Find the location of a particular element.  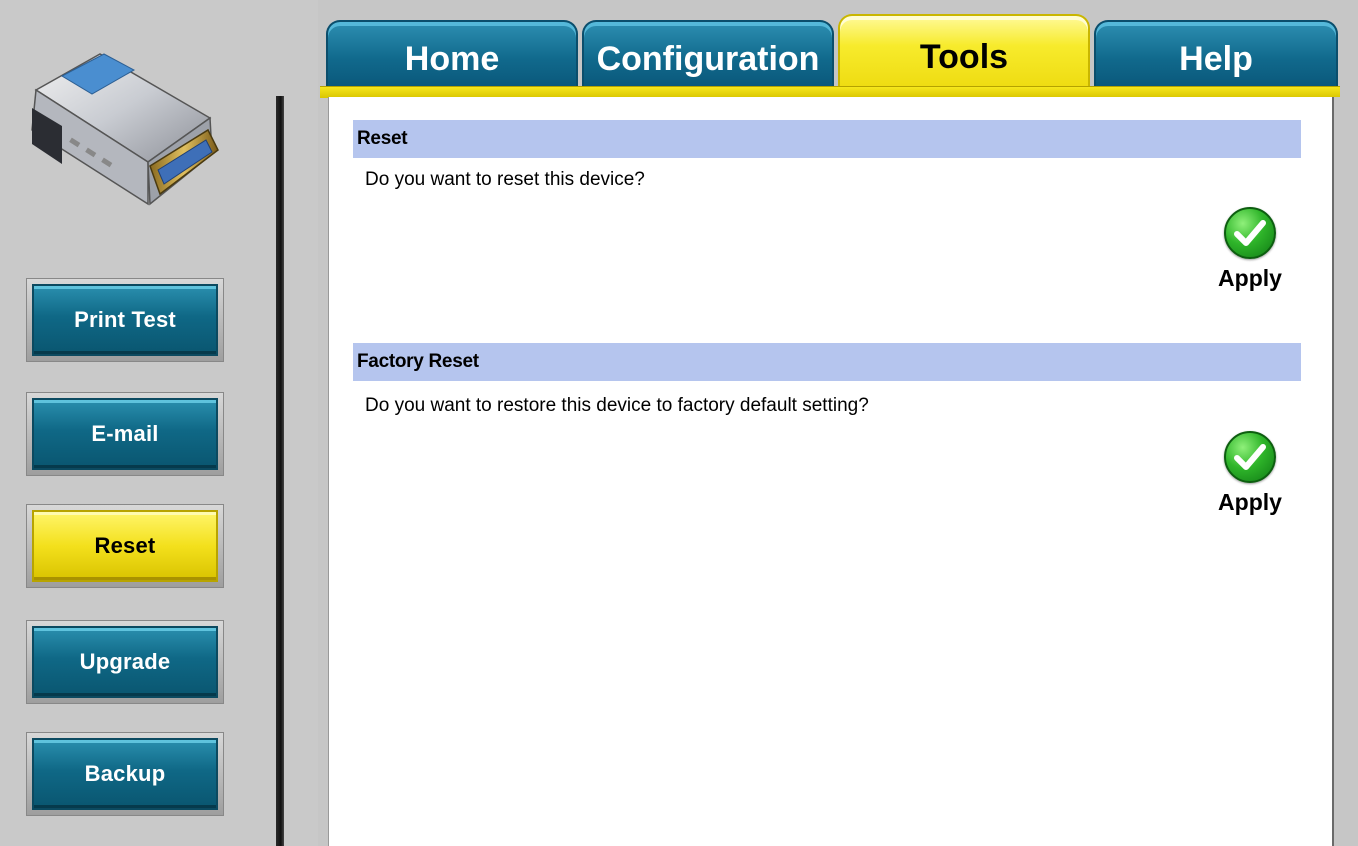

tab-home: Home is located at coordinates (452, 54).